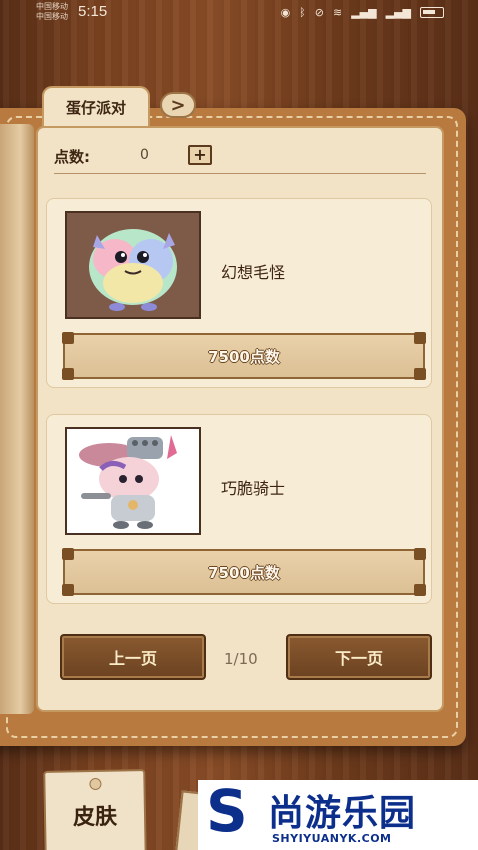 The width and height of the screenshot is (478, 850). Describe the element at coordinates (253, 488) in the screenshot. I see `item-name: 巧脆骑士` at that location.